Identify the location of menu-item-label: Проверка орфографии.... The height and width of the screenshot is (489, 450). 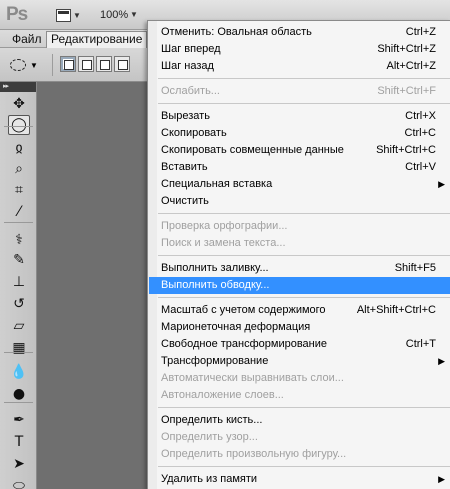
(224, 226).